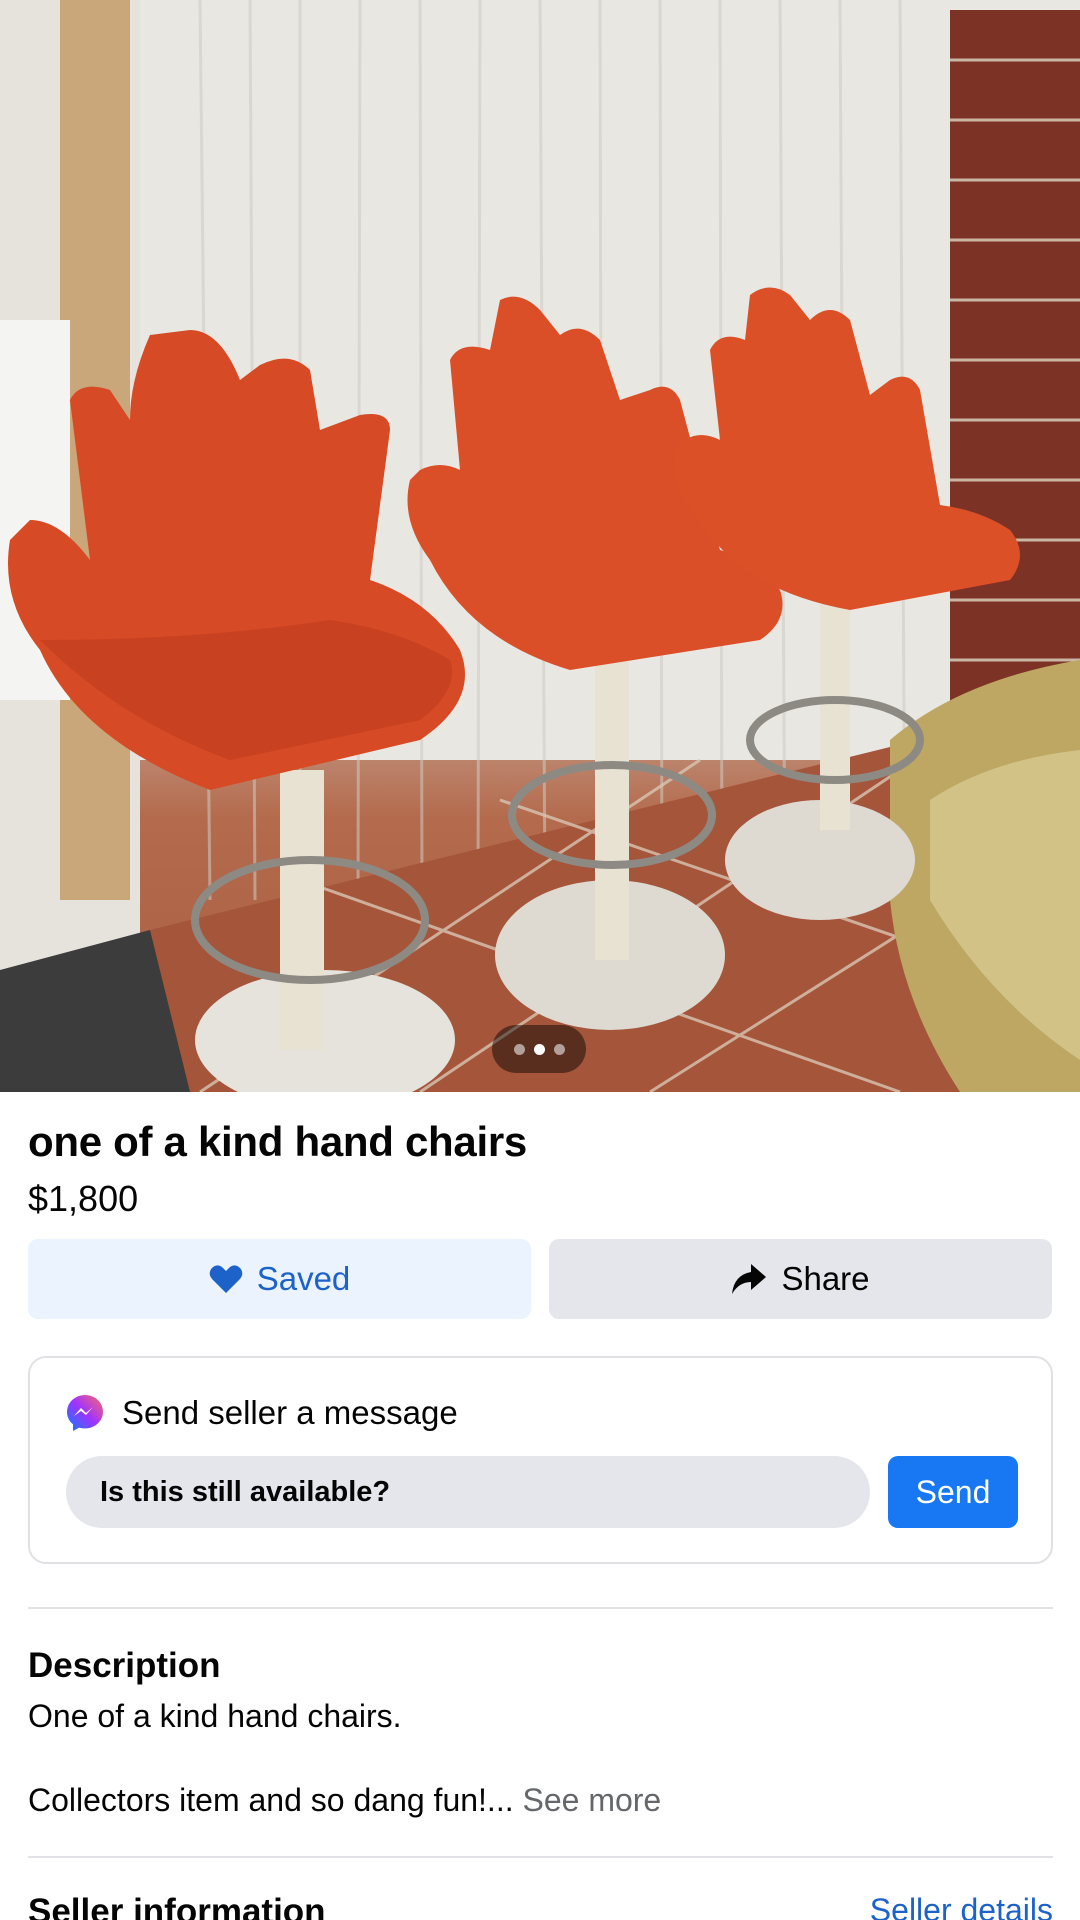 This screenshot has width=1080, height=1920. I want to click on description-line-1: One of a kind hand chairs., so click(215, 1716).